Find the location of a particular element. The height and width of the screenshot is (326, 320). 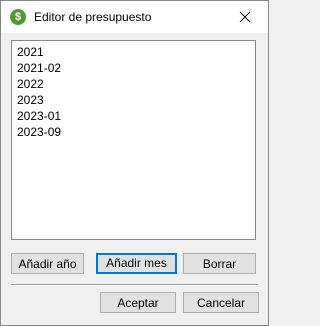

close-button is located at coordinates (245, 17).